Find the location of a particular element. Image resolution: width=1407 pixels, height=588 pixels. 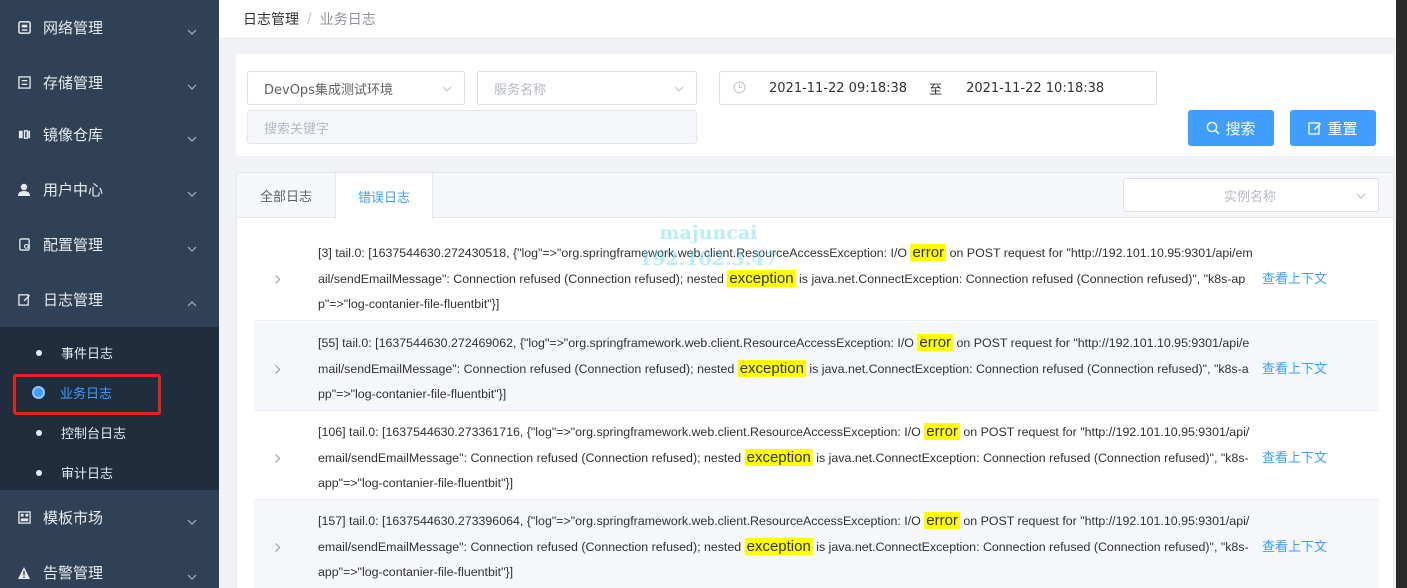

template-icon is located at coordinates (24, 518).